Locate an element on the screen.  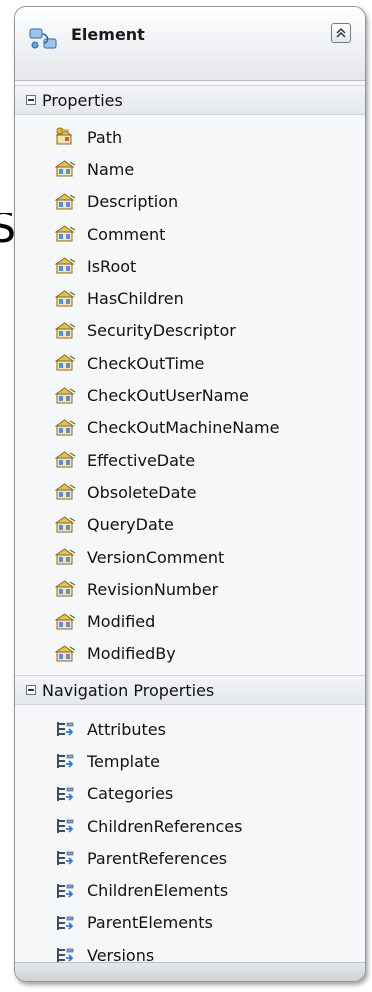
navigation-property-label: Attributes is located at coordinates (126, 729).